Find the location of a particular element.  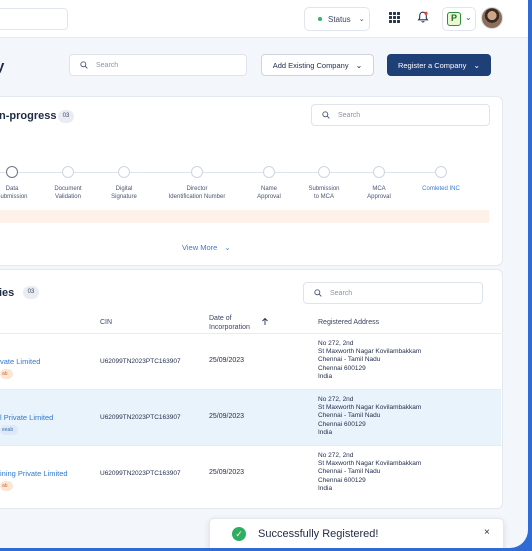

top-bar: Status ⌄ P ⌄ is located at coordinates (264, 19).